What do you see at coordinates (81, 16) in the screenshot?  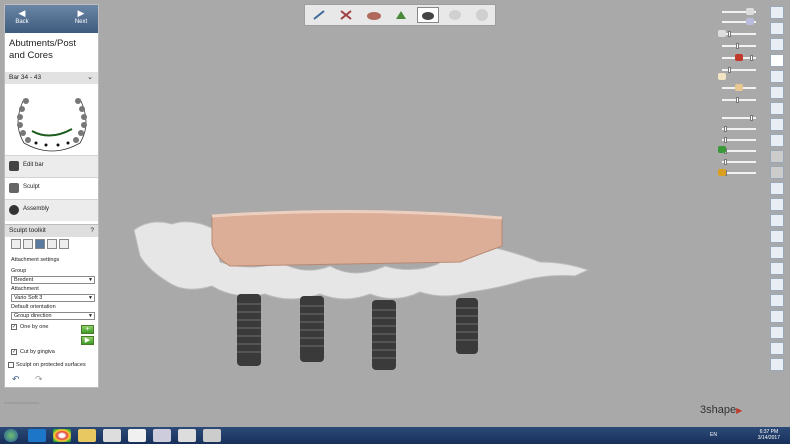 I see `next-button: ▶ Next` at bounding box center [81, 16].